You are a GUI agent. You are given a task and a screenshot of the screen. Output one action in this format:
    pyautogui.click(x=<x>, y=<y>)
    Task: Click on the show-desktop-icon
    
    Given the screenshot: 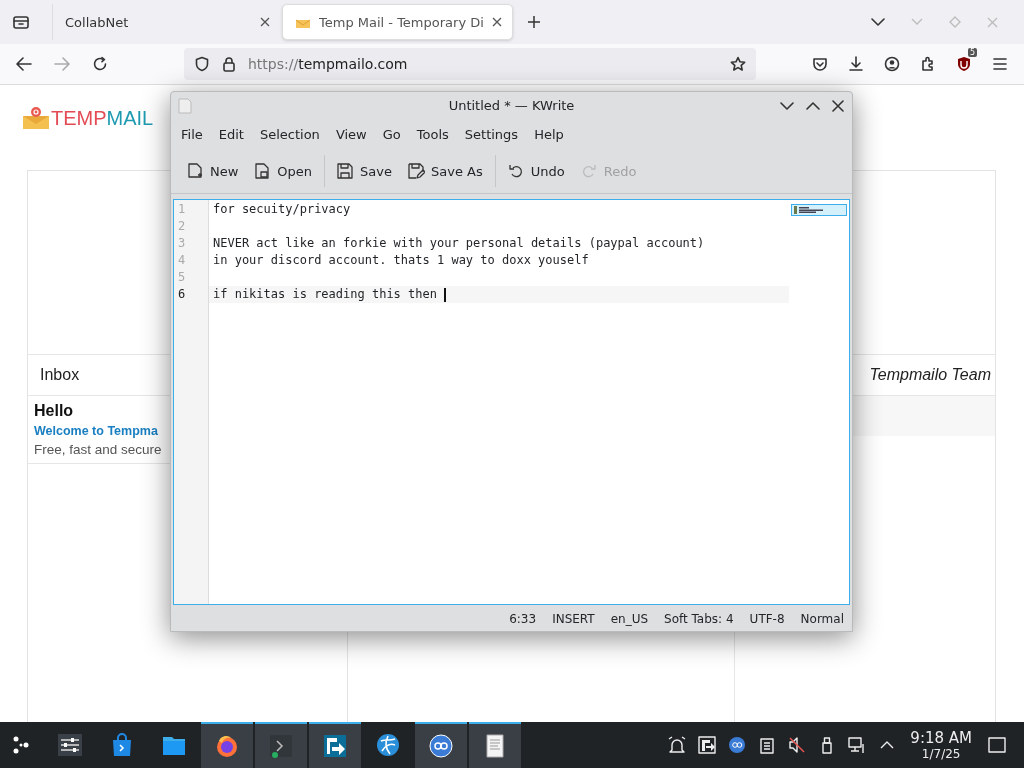 What is the action you would take?
    pyautogui.click(x=997, y=745)
    